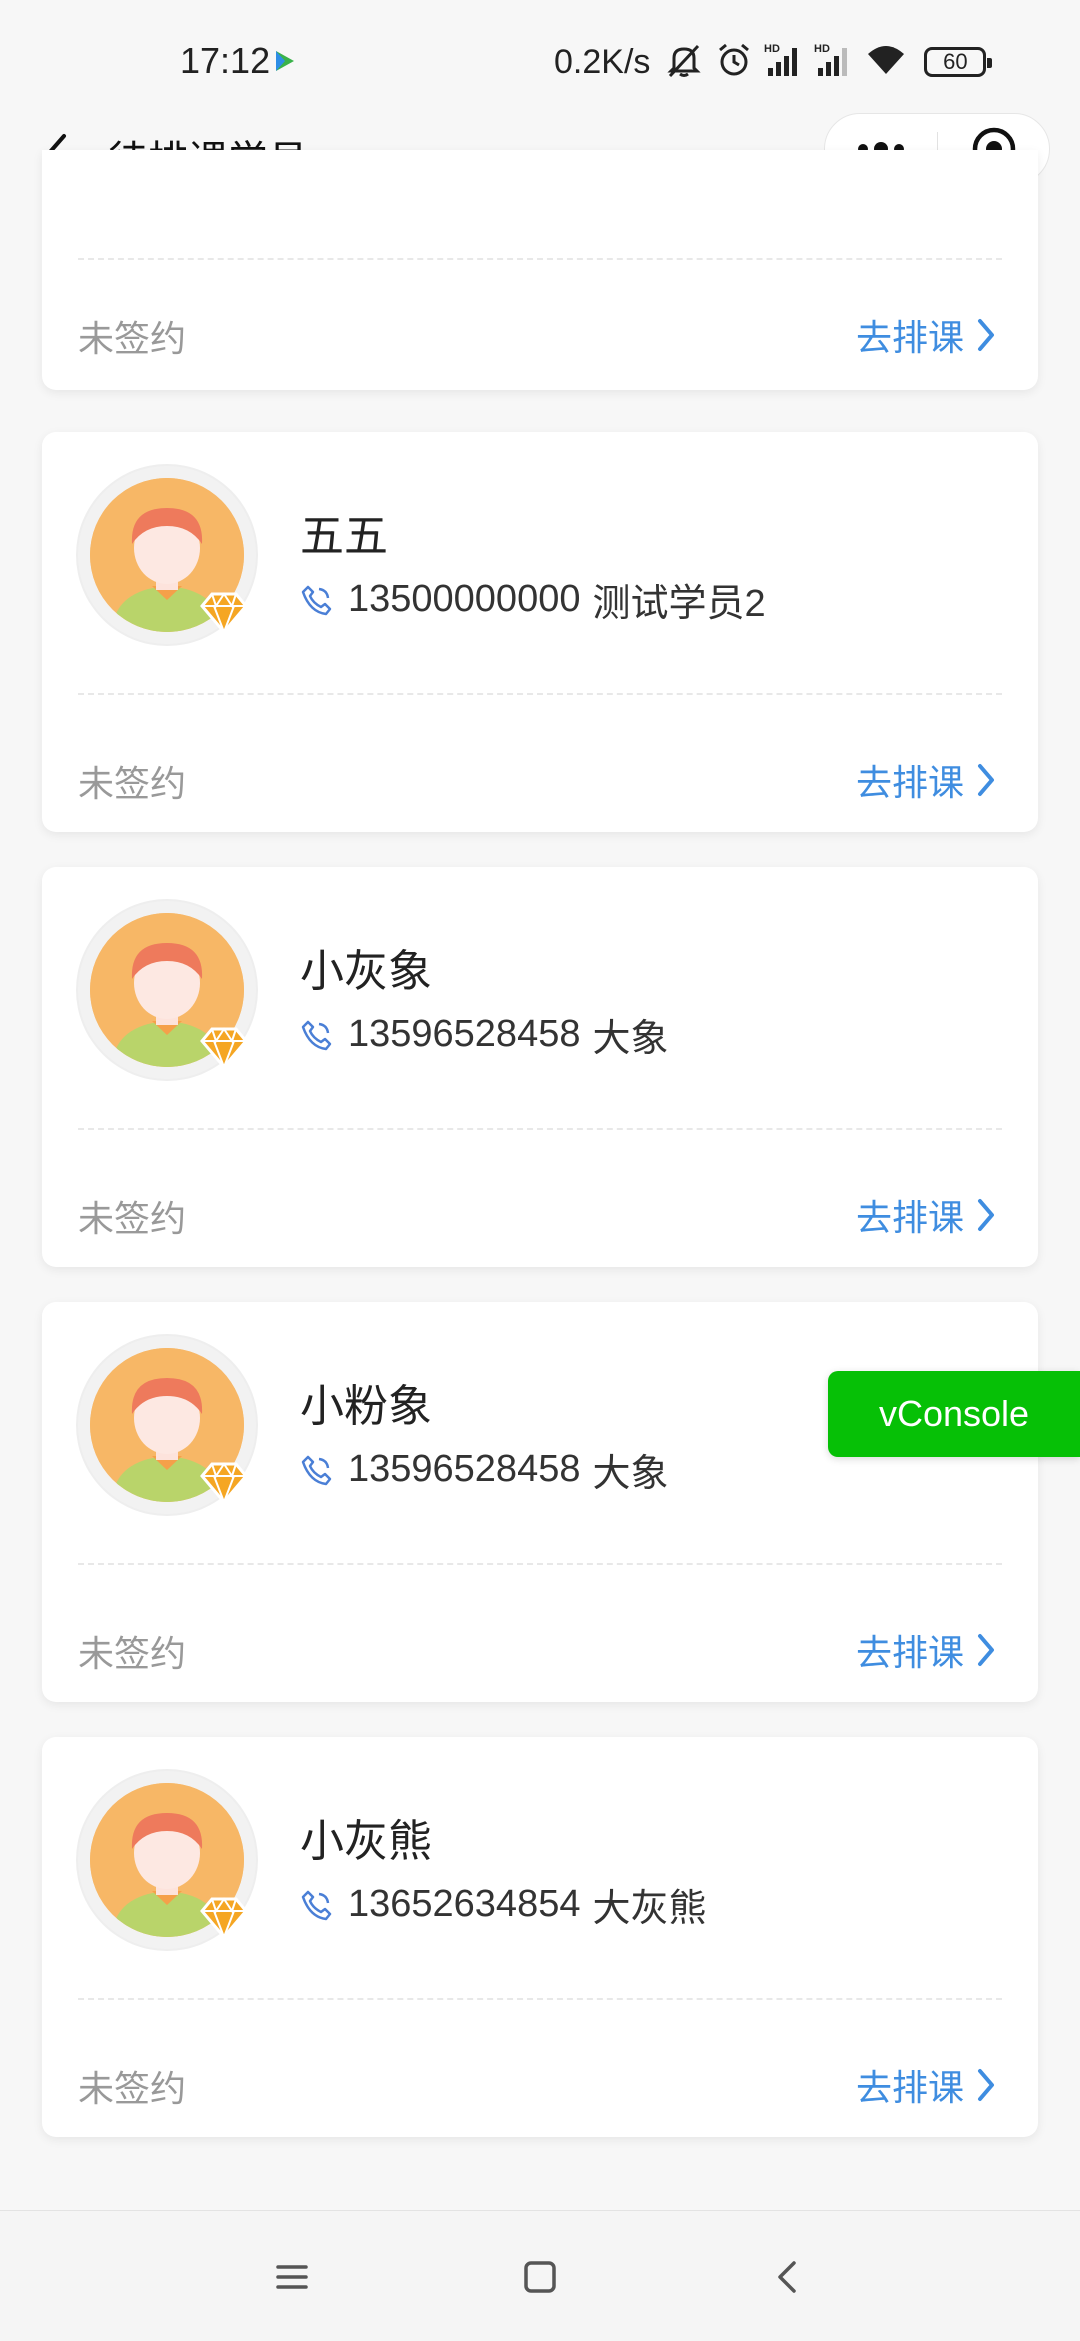 This screenshot has height=2341, width=1080. Describe the element at coordinates (954, 1414) in the screenshot. I see `vconsole-button: vConsole` at that location.